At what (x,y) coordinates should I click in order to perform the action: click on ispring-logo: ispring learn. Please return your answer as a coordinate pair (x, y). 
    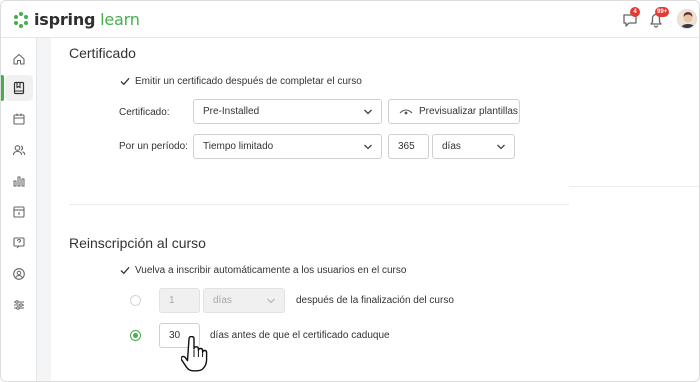
    Looking at the image, I should click on (76, 19).